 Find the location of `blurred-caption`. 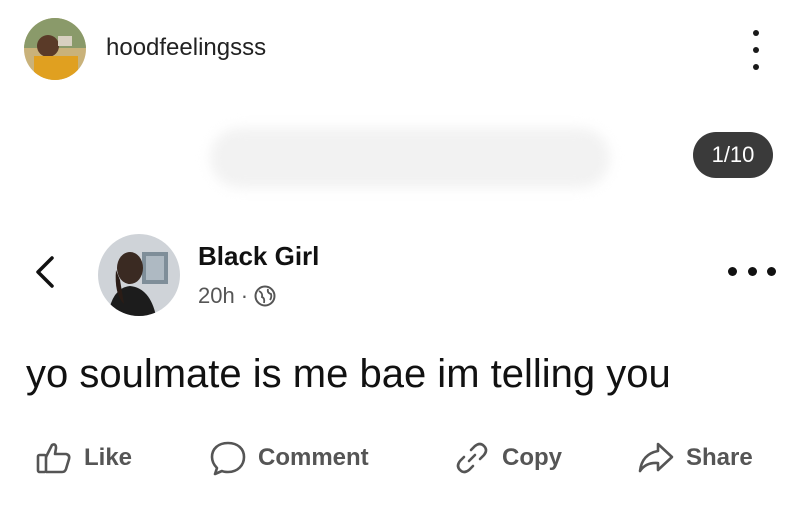

blurred-caption is located at coordinates (410, 158).